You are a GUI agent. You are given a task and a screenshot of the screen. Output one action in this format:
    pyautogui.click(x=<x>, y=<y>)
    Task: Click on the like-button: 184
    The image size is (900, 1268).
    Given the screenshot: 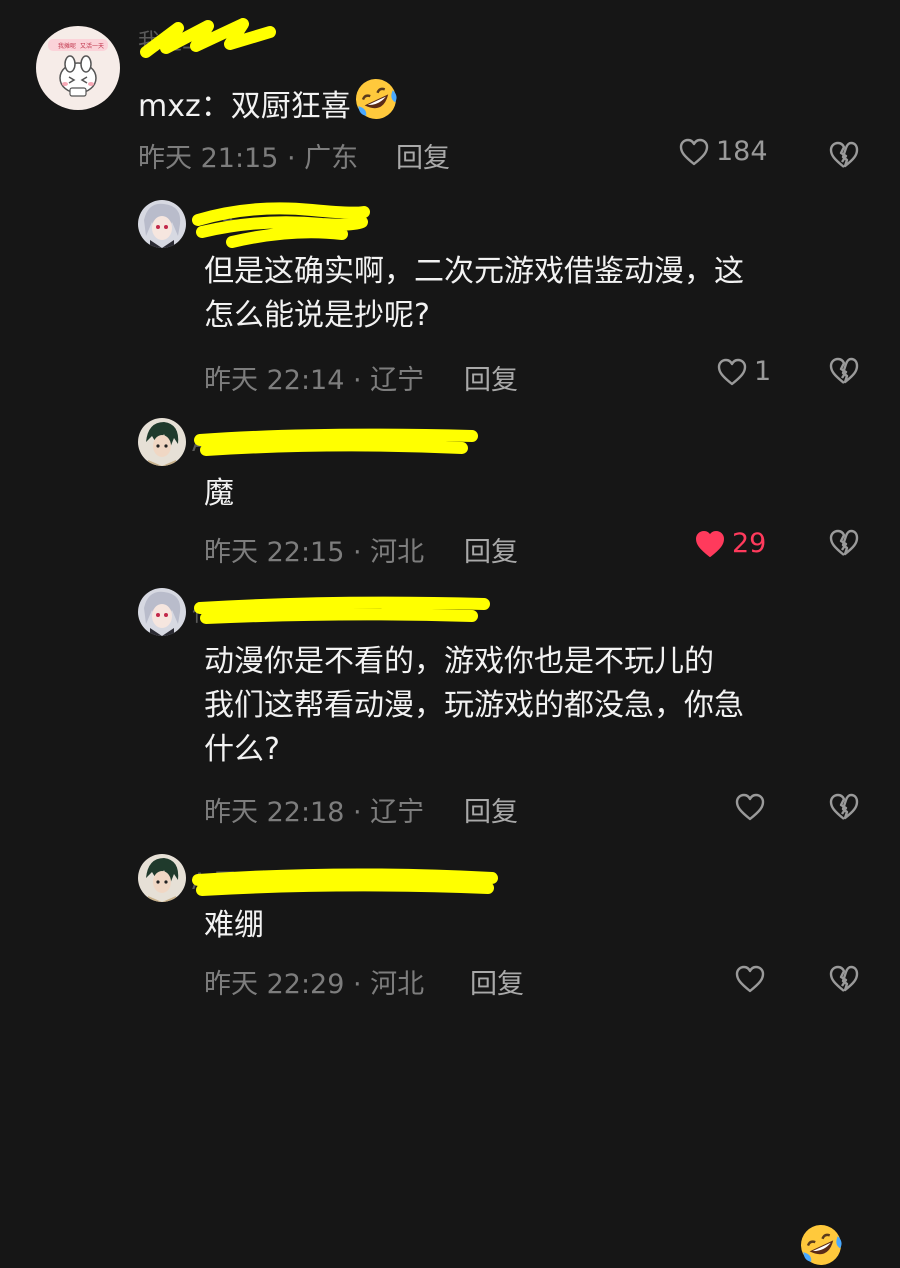 What is the action you would take?
    pyautogui.click(x=723, y=151)
    